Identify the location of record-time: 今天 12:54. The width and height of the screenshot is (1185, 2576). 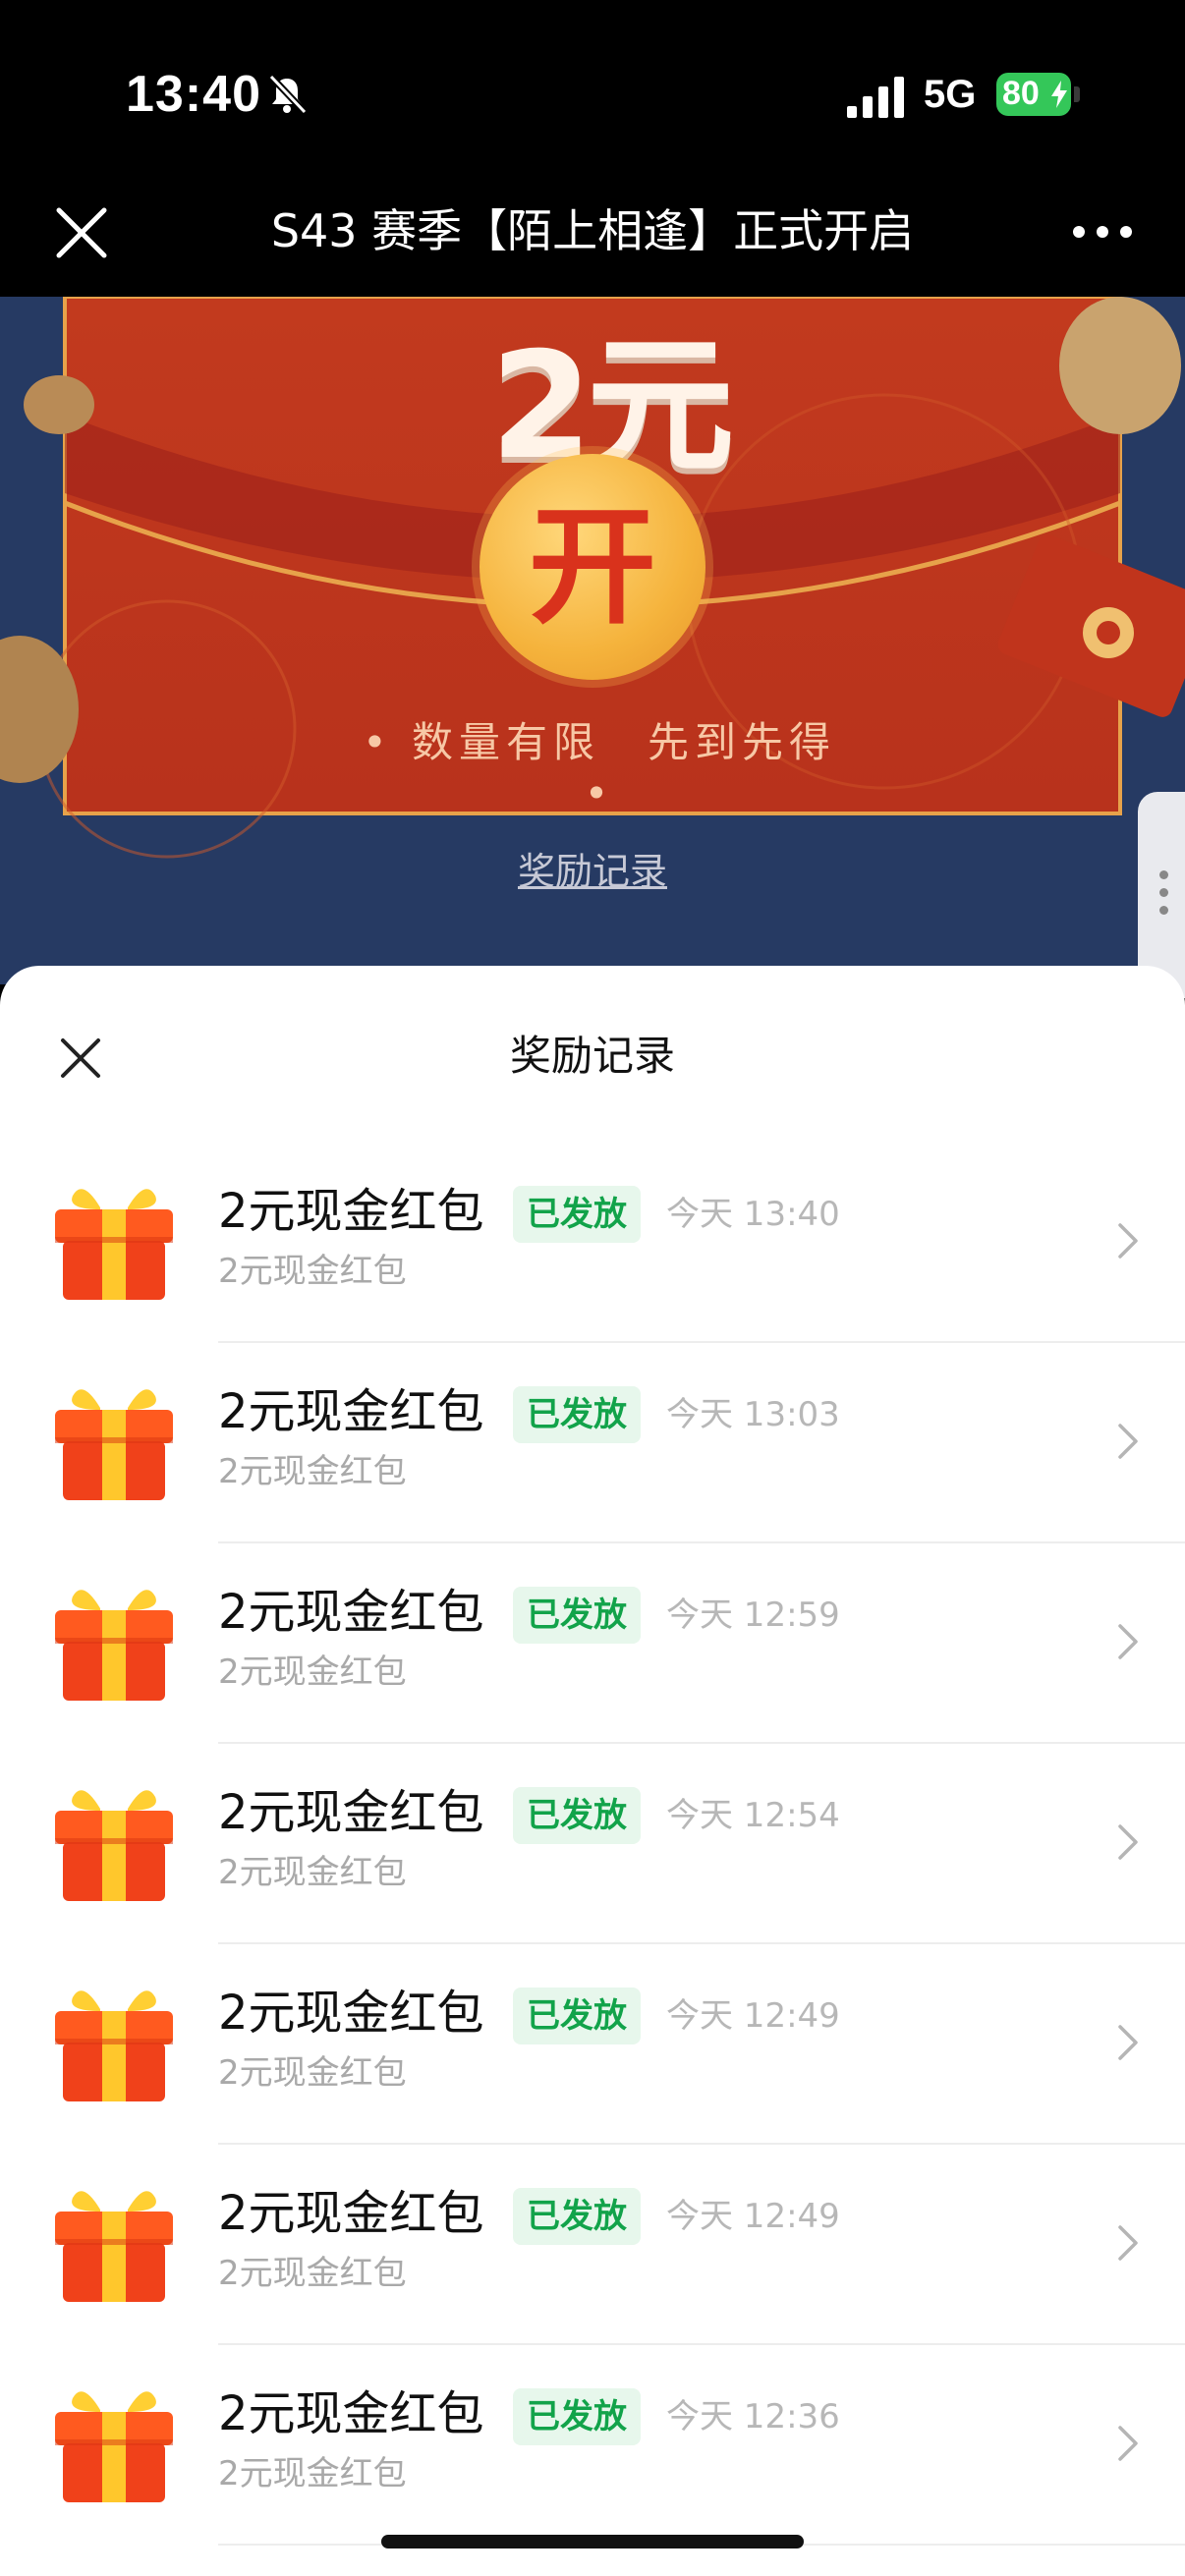
(753, 1815).